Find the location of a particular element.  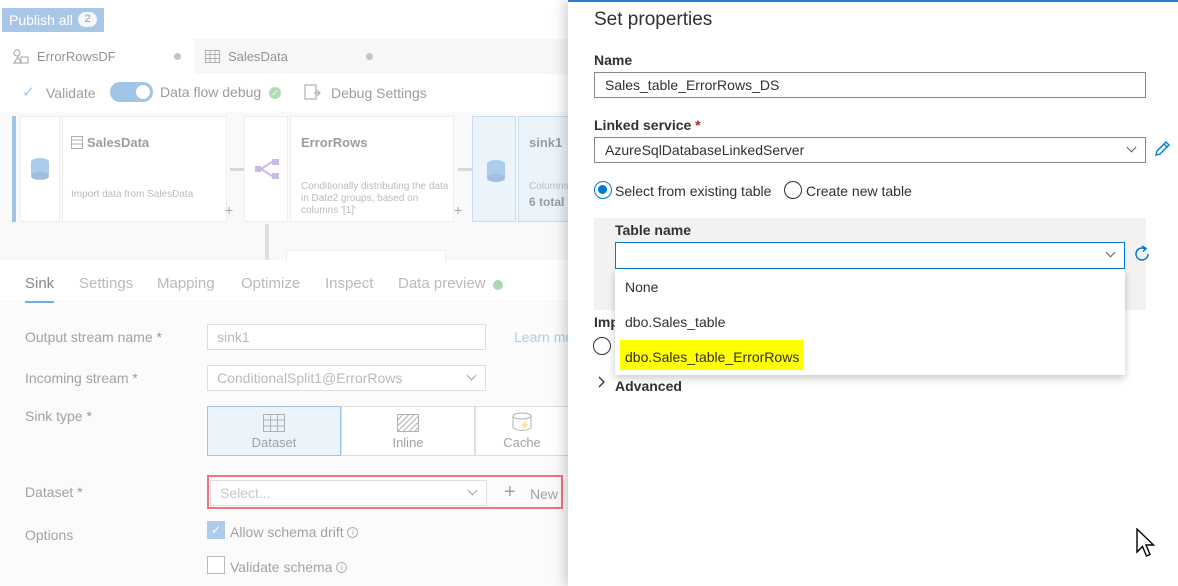

source-node-icon-box is located at coordinates (40, 169).